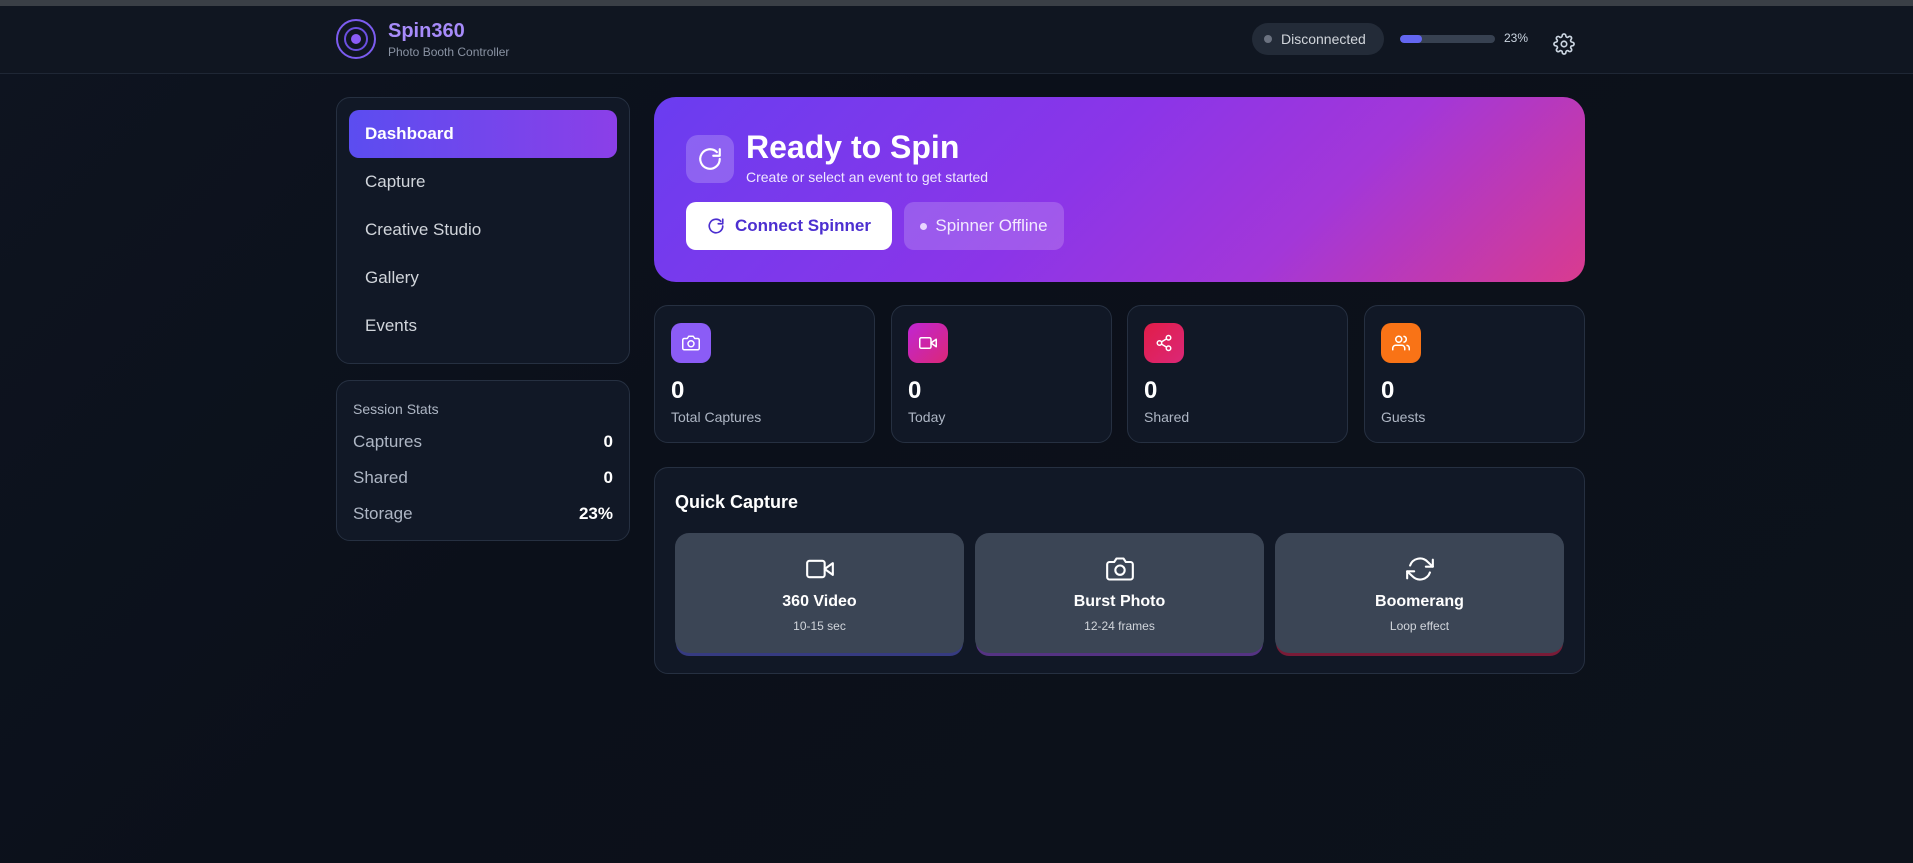 The width and height of the screenshot is (1913, 863). What do you see at coordinates (924, 226) in the screenshot?
I see `offline-dot-icon` at bounding box center [924, 226].